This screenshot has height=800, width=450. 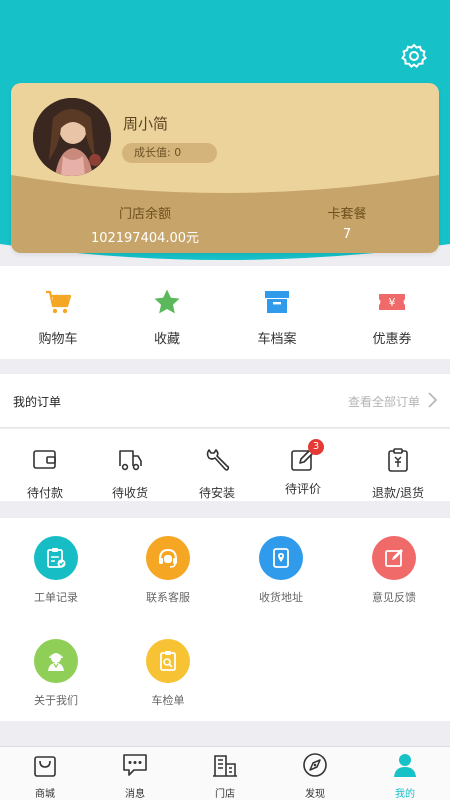 What do you see at coordinates (315, 794) in the screenshot?
I see `tab-discover-label: 发现` at bounding box center [315, 794].